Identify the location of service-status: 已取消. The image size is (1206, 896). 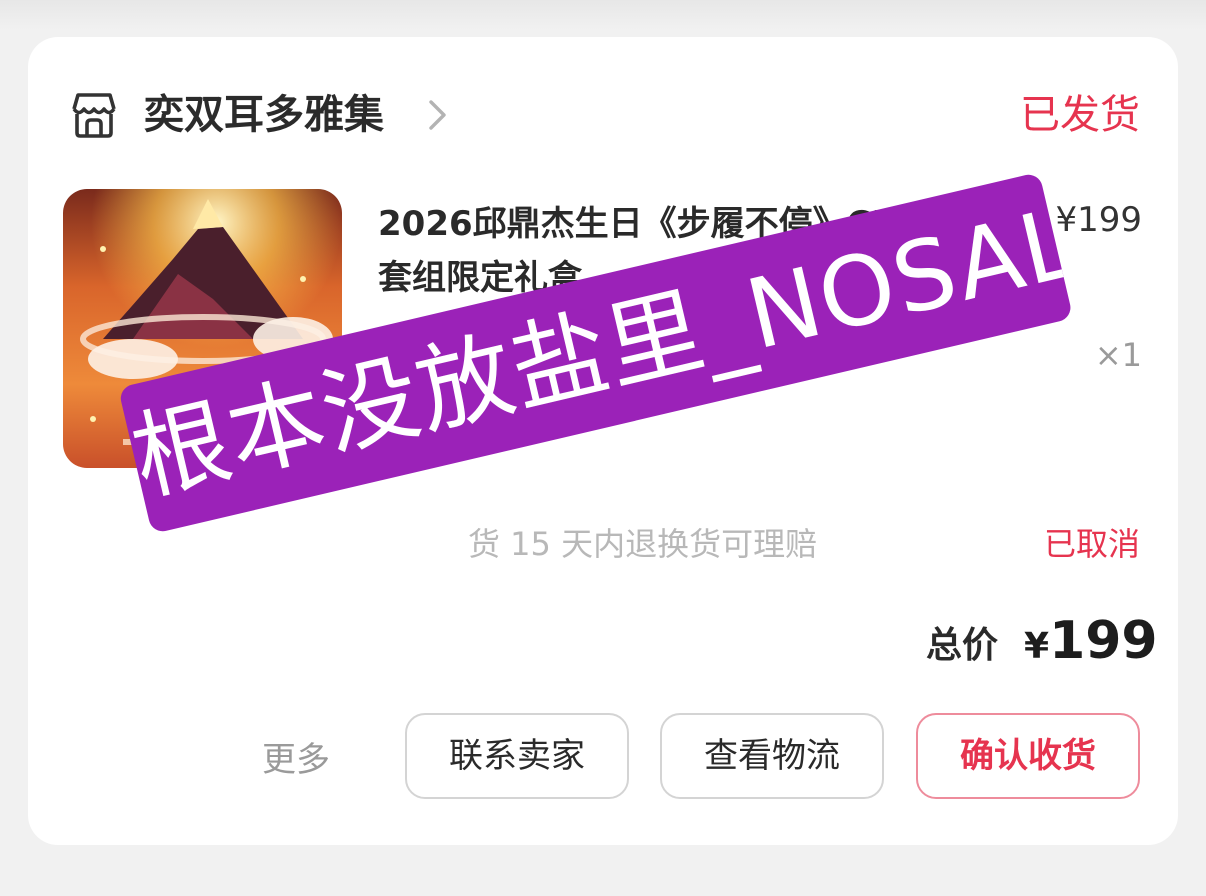
(1091, 544).